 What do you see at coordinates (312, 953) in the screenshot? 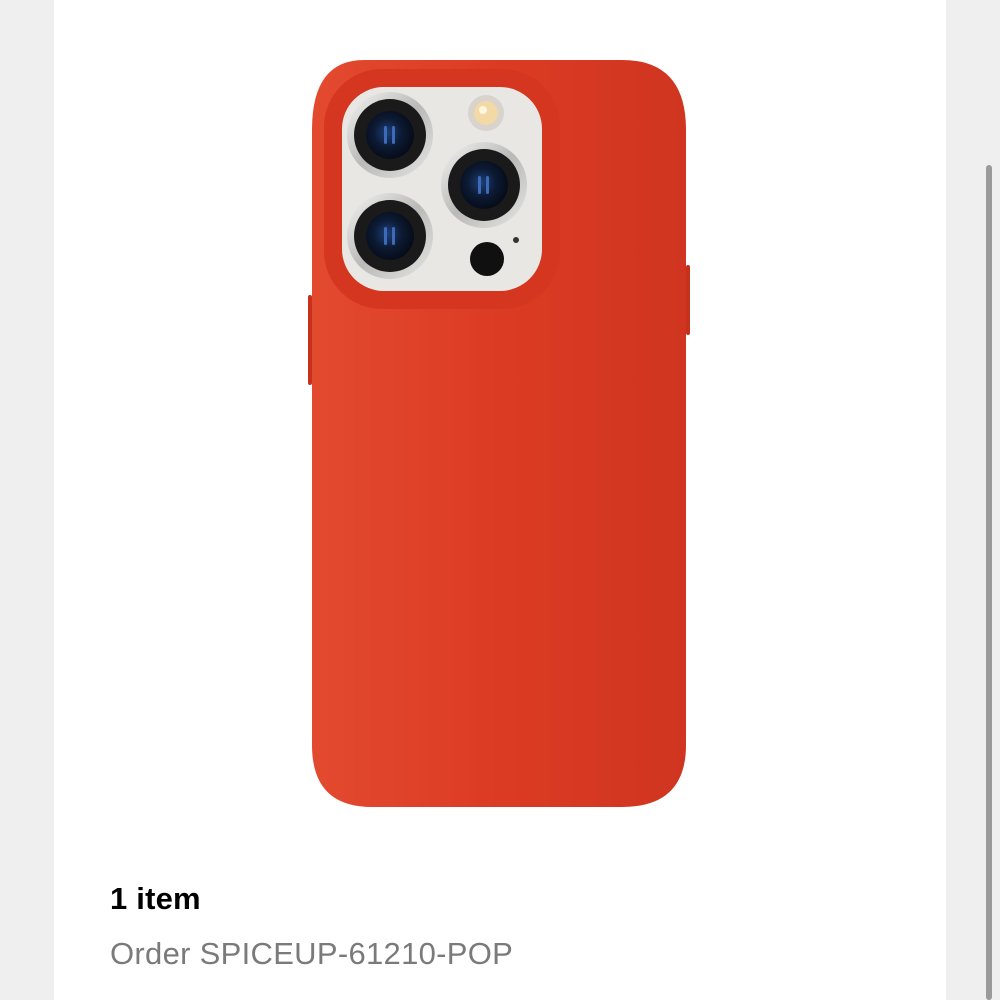
I see `order-number: Order SPICEUP-61210-POP` at bounding box center [312, 953].